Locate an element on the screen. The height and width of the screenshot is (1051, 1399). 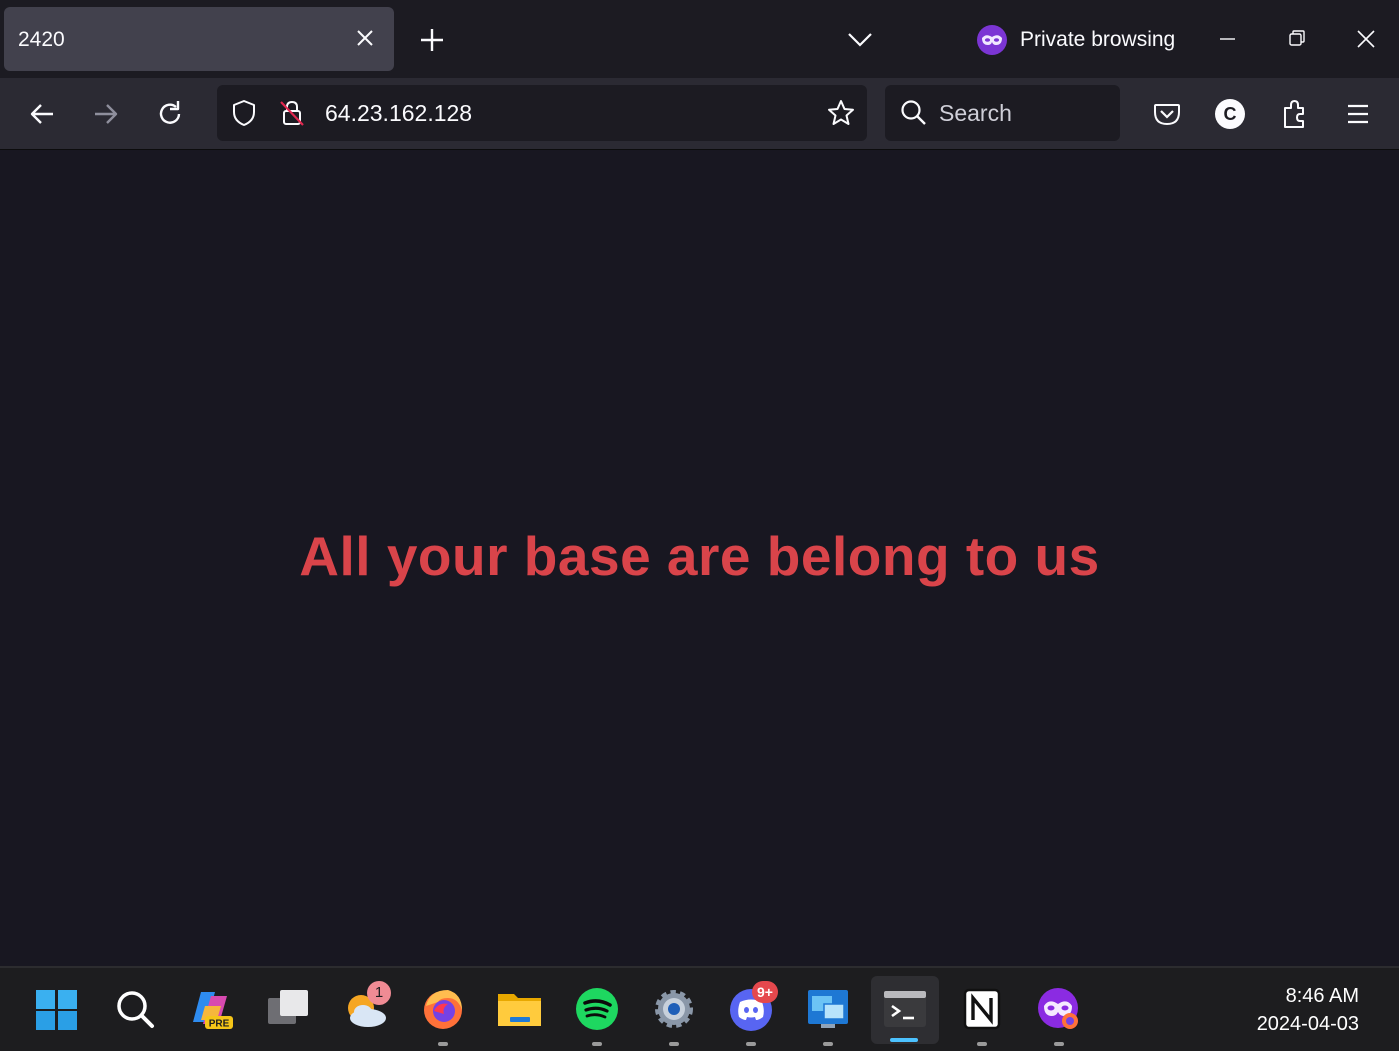
discord-notification-badge: 9+ is located at coordinates (765, 992).